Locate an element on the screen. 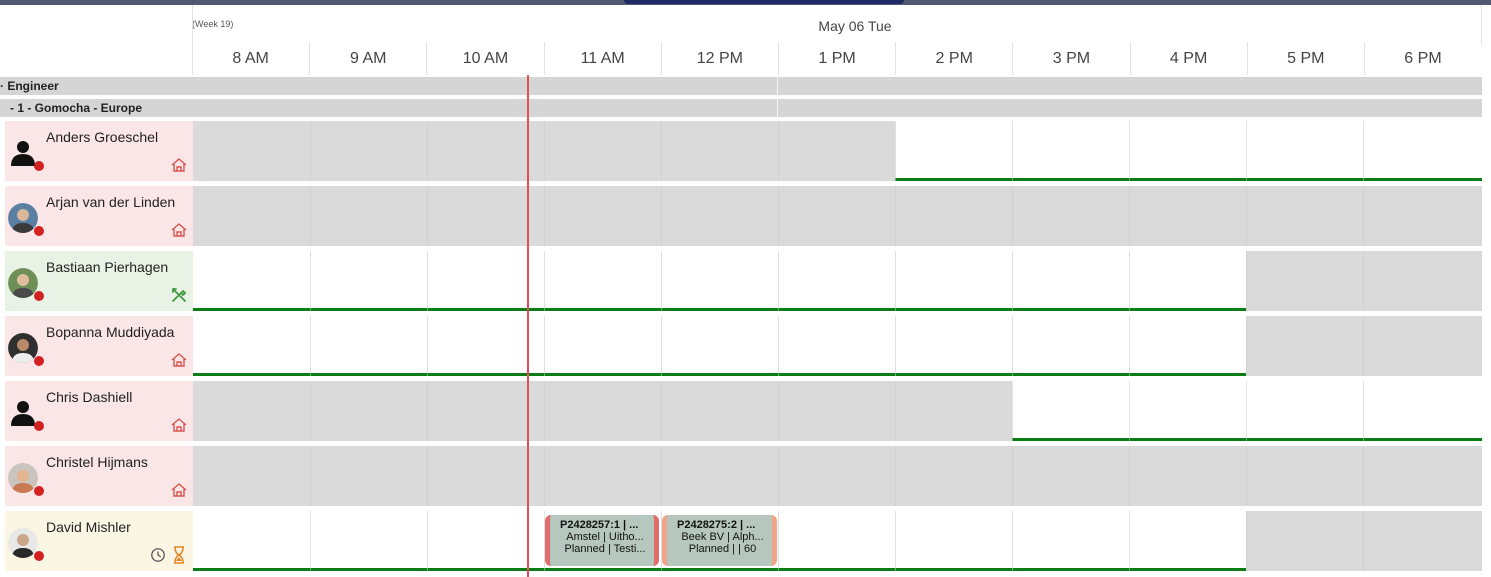 This screenshot has width=1491, height=577. resource-row: Arjan van der Linden is located at coordinates (741, 216).